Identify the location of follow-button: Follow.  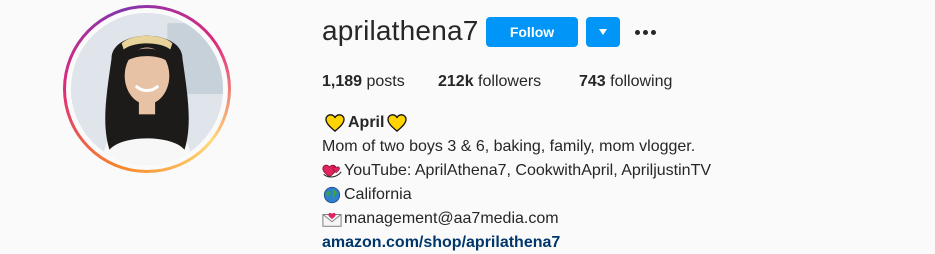
(532, 32).